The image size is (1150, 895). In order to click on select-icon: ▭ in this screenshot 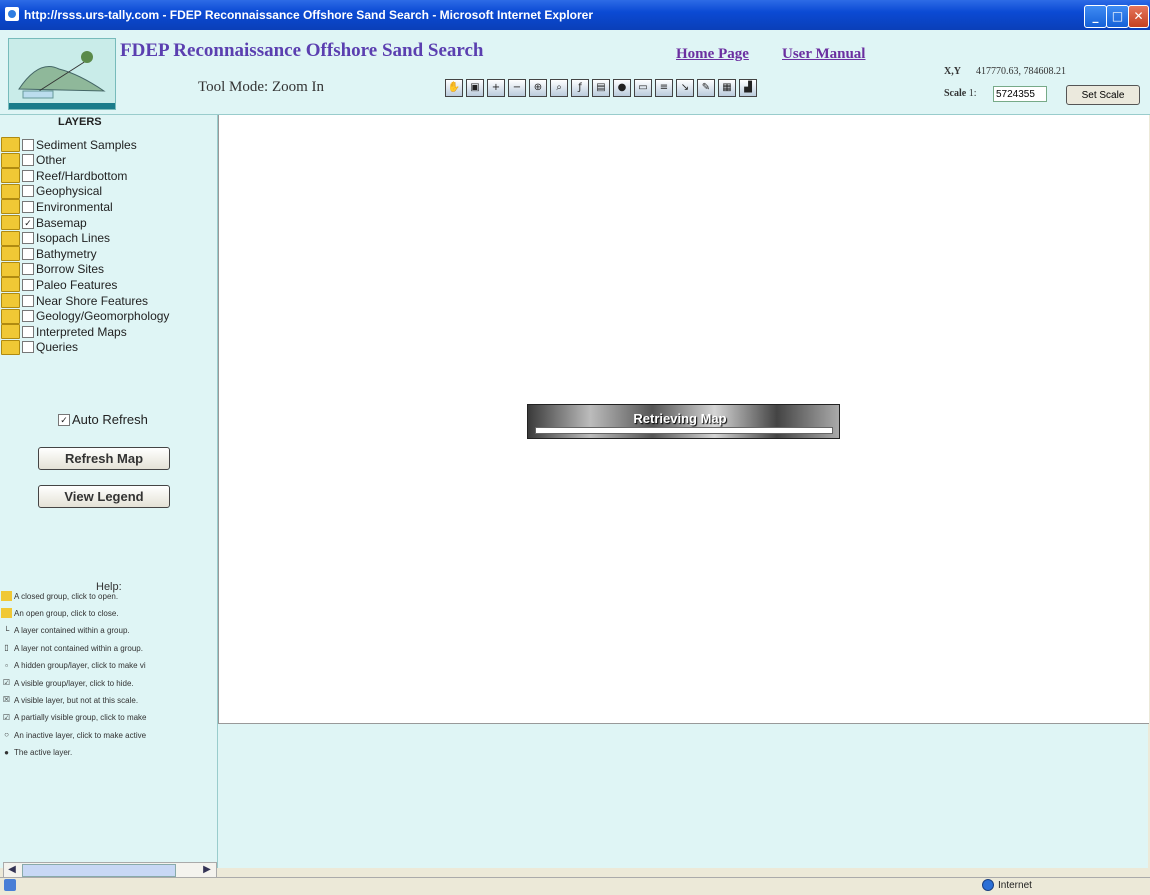, I will do `click(643, 88)`.